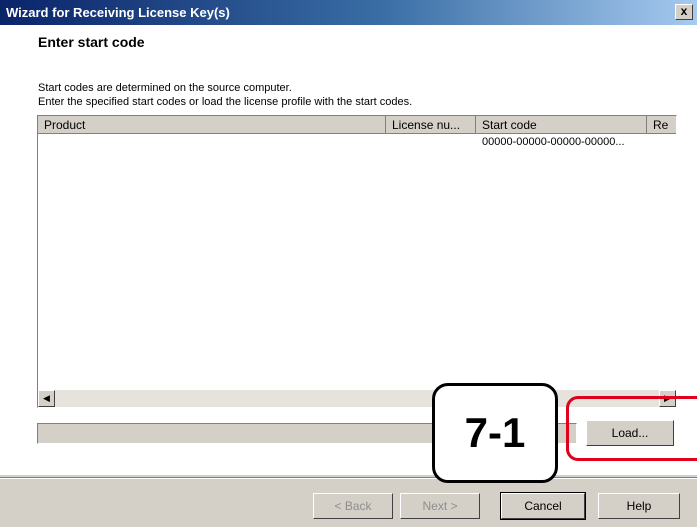 Image resolution: width=697 pixels, height=527 pixels. I want to click on column-header-re: Re, so click(661, 125).